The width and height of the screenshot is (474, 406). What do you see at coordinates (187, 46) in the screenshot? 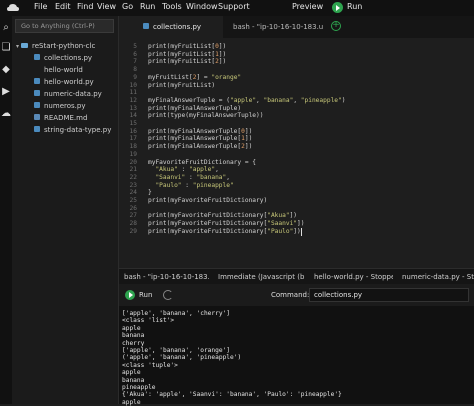
I see `code-line: print(myFruitList[0])` at bounding box center [187, 46].